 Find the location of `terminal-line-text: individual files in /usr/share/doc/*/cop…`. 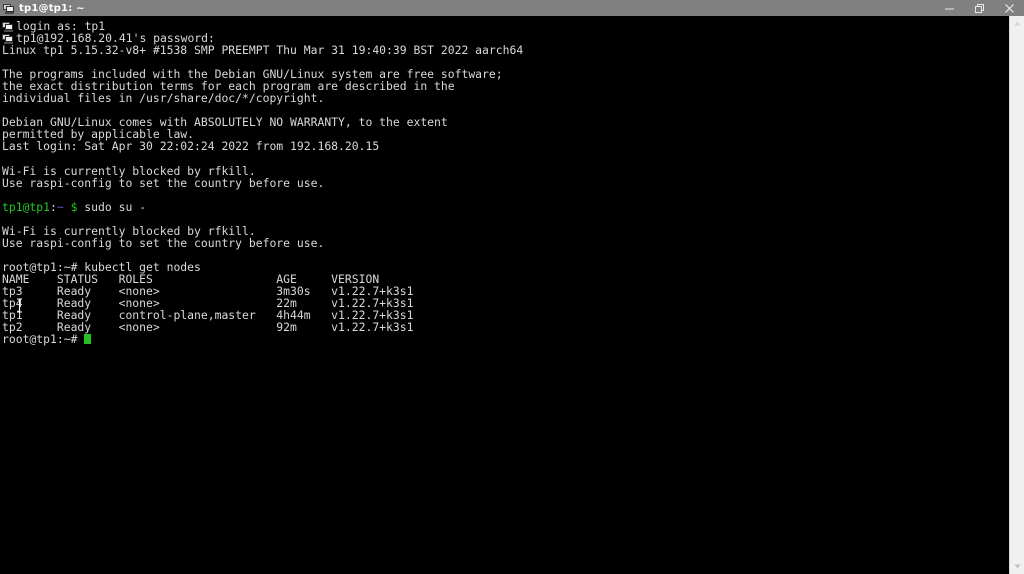

terminal-line-text: individual files in /usr/share/doc/*/cop… is located at coordinates (163, 98).